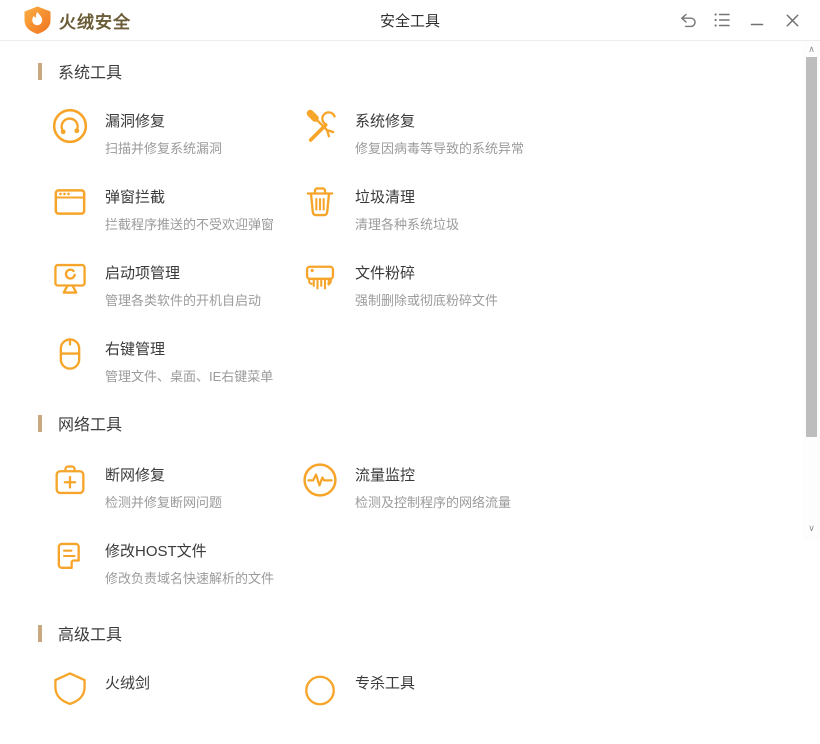  I want to click on trash-icon, so click(320, 202).